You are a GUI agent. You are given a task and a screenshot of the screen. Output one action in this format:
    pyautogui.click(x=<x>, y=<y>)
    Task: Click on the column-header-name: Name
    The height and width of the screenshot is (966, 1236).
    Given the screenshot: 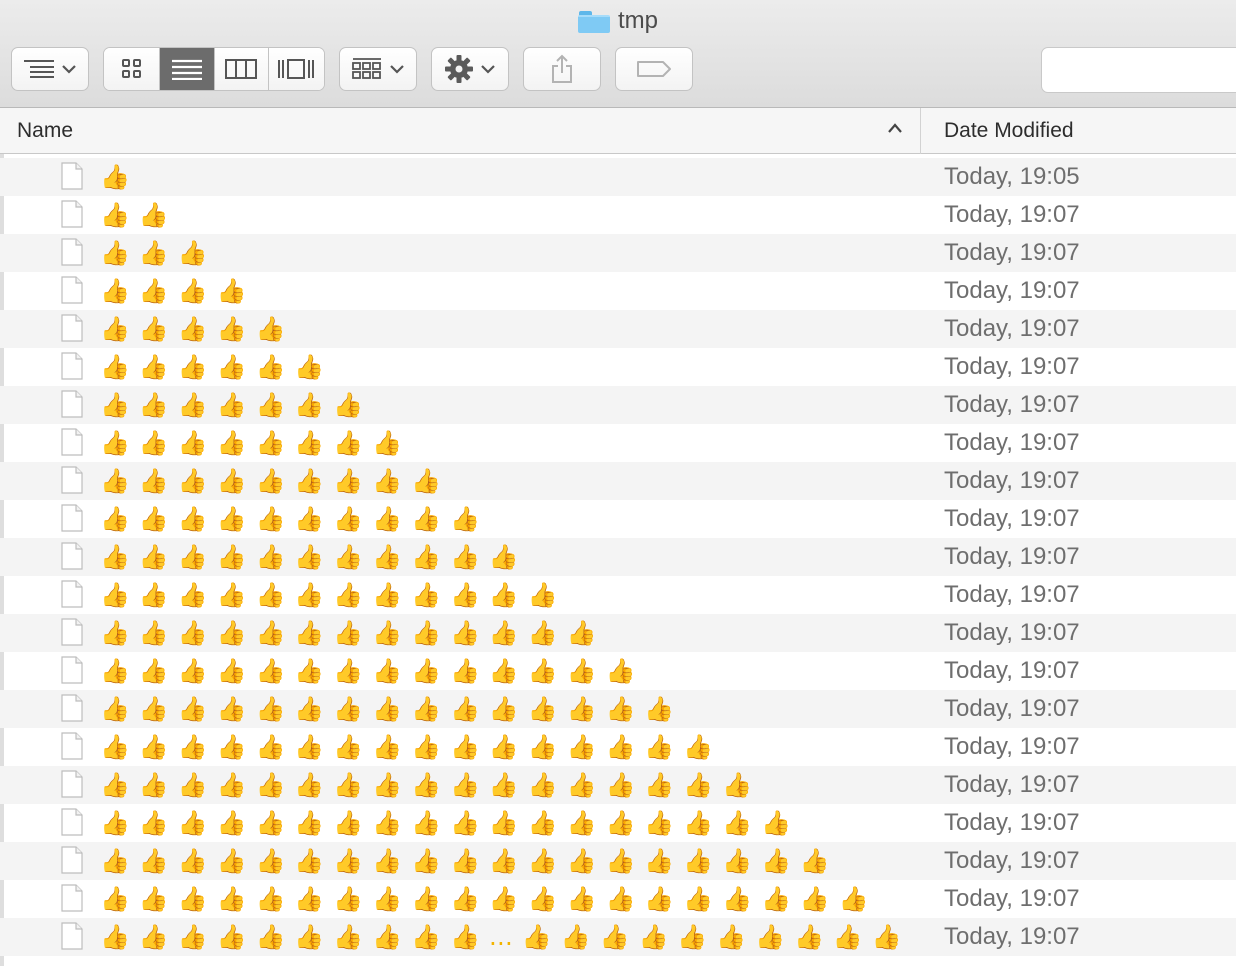 What is the action you would take?
    pyautogui.click(x=45, y=131)
    